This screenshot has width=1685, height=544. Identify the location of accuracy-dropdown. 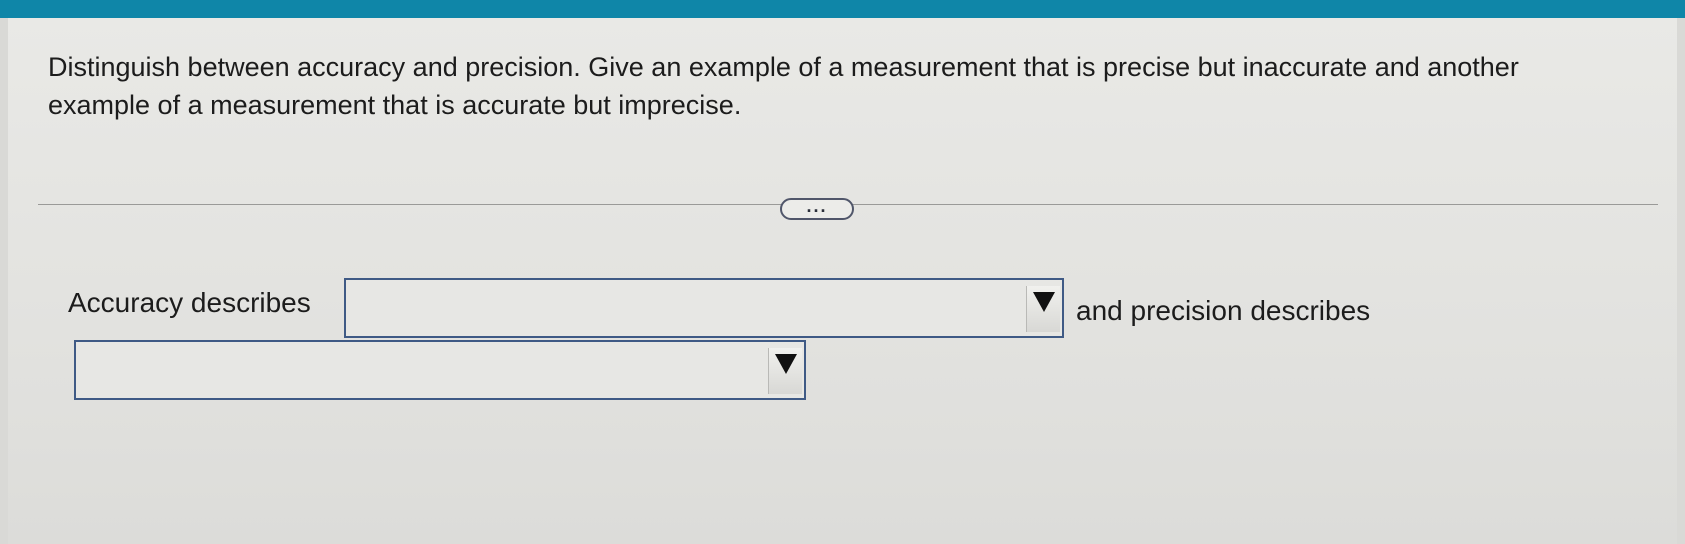
(704, 308).